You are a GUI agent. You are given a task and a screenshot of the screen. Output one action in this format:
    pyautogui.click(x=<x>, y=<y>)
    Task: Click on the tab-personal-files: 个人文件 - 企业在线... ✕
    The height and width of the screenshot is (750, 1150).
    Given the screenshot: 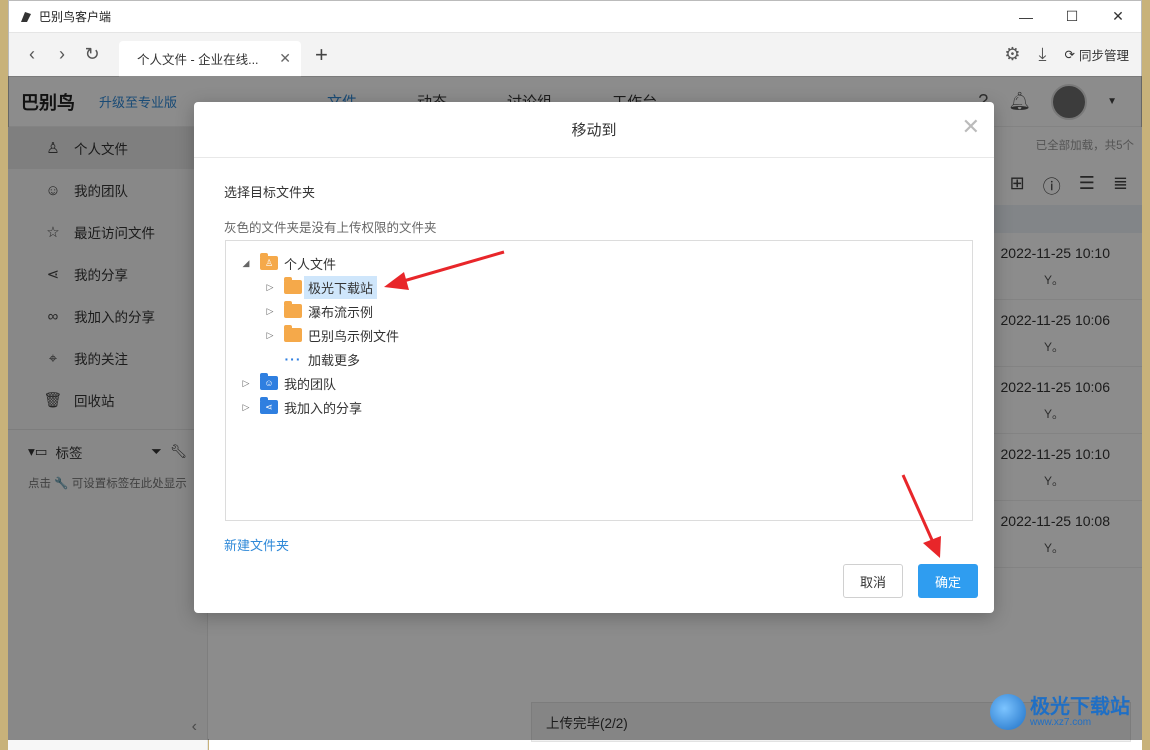 What is the action you would take?
    pyautogui.click(x=210, y=58)
    